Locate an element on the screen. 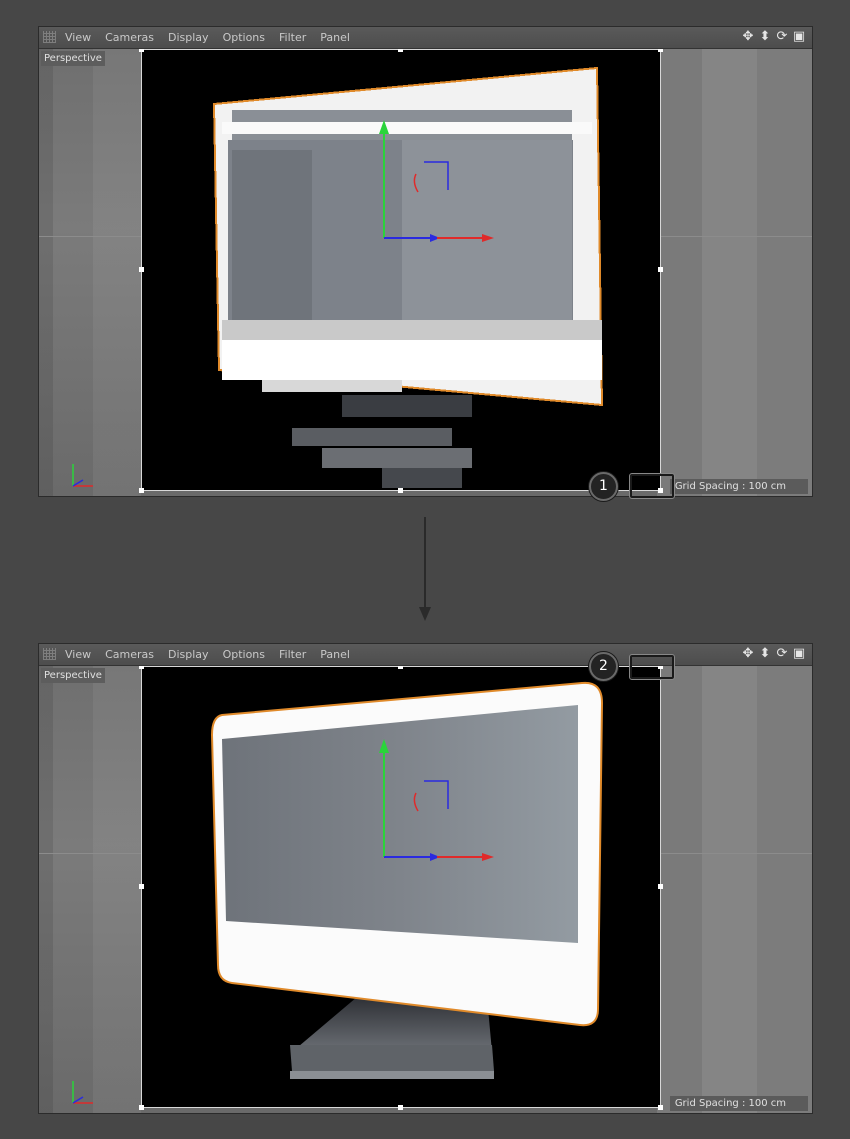 This screenshot has height=1139, width=850. down-arrow-icon is located at coordinates (425, 569).